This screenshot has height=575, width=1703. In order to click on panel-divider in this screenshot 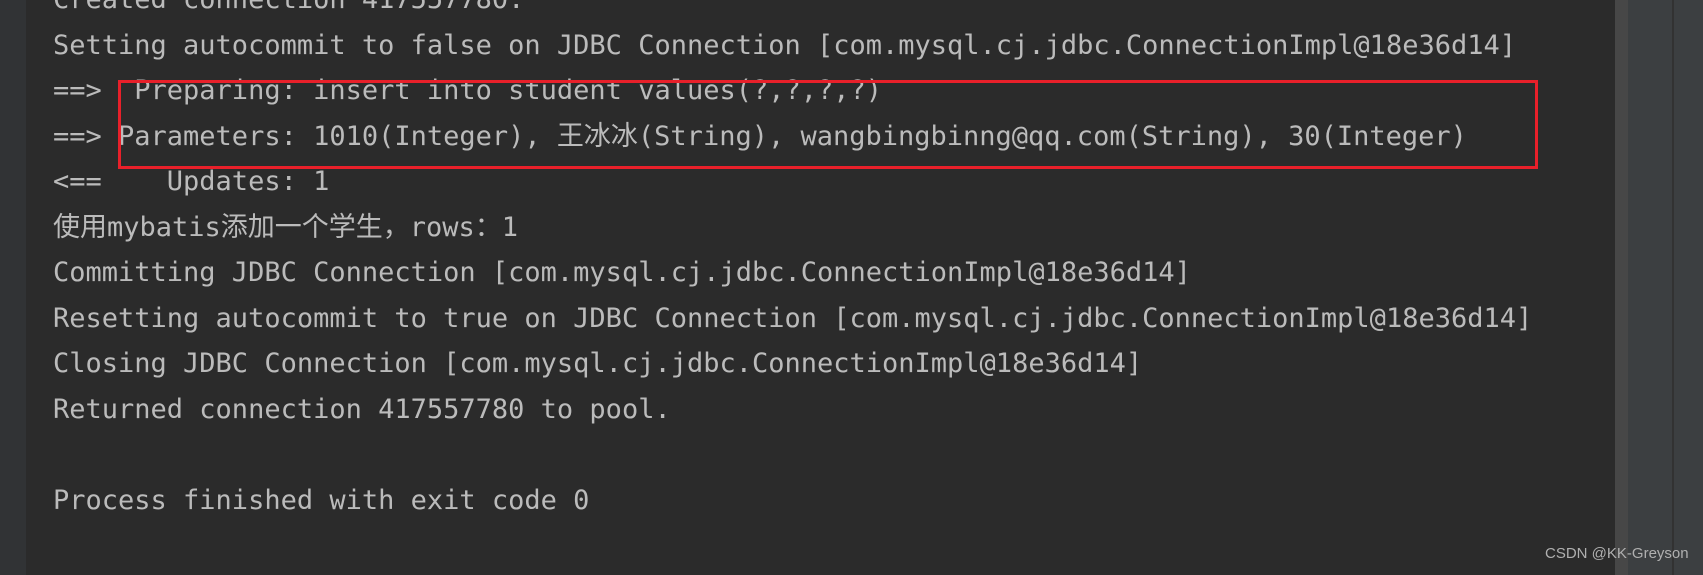, I will do `click(1673, 287)`.